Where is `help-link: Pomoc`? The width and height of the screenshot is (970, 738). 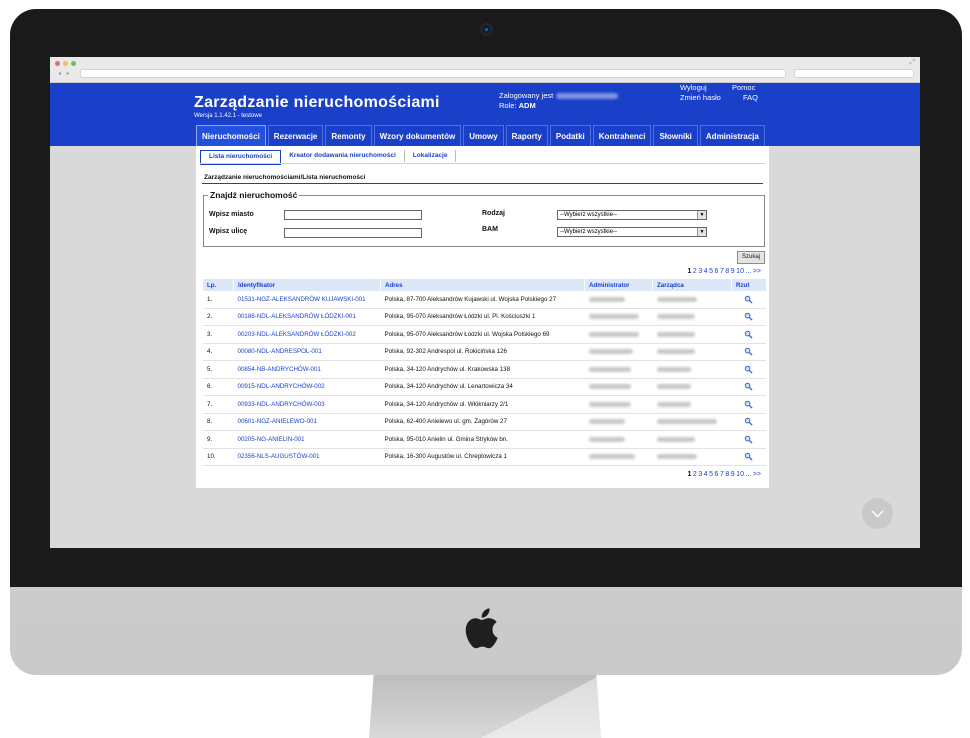 help-link: Pomoc is located at coordinates (743, 87).